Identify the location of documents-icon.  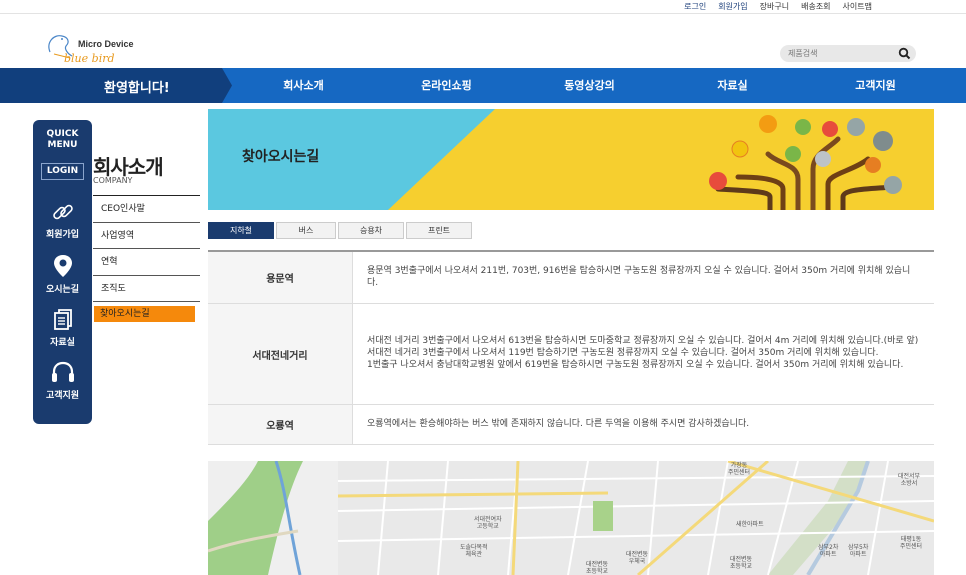
(62, 319).